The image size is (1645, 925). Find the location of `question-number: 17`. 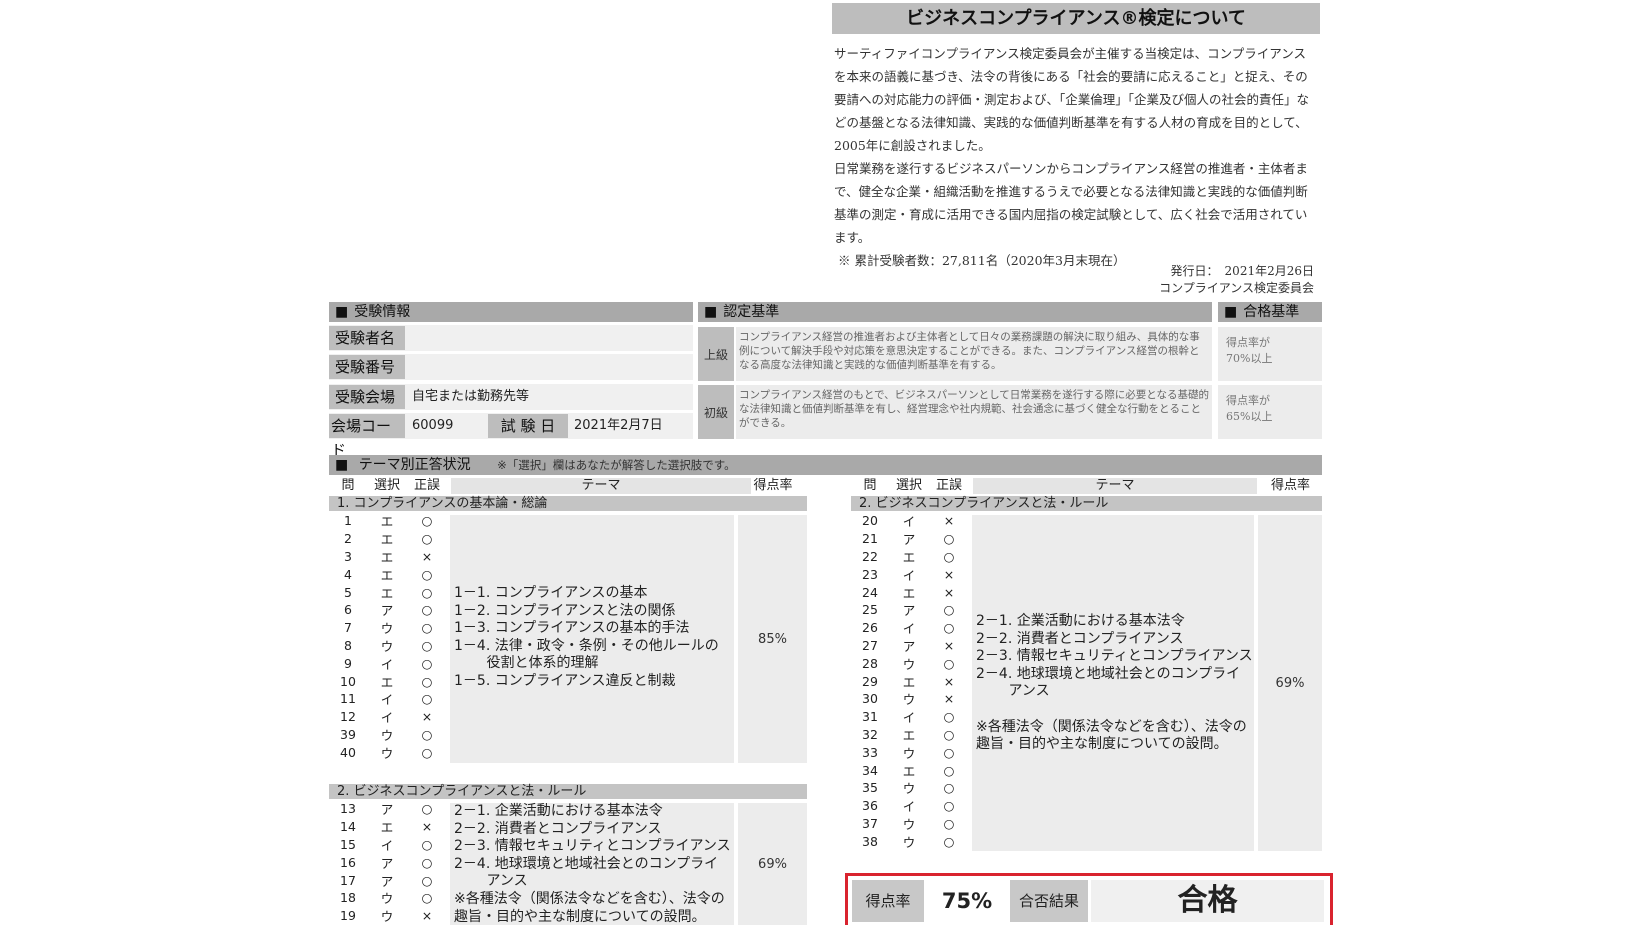

question-number: 17 is located at coordinates (348, 880).